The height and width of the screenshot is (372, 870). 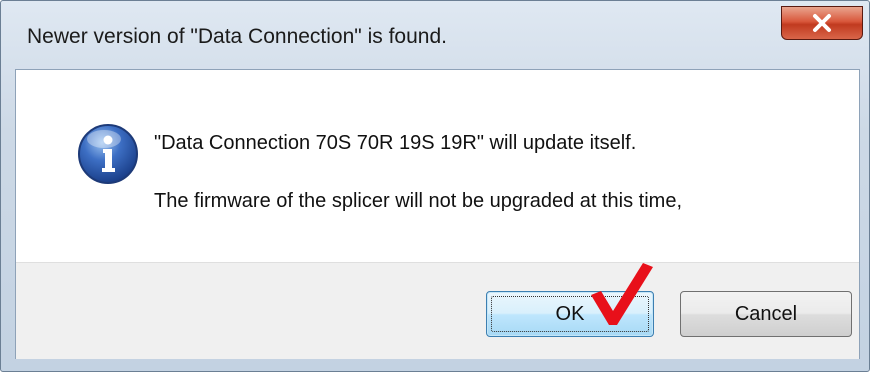 I want to click on close-icon, so click(x=822, y=23).